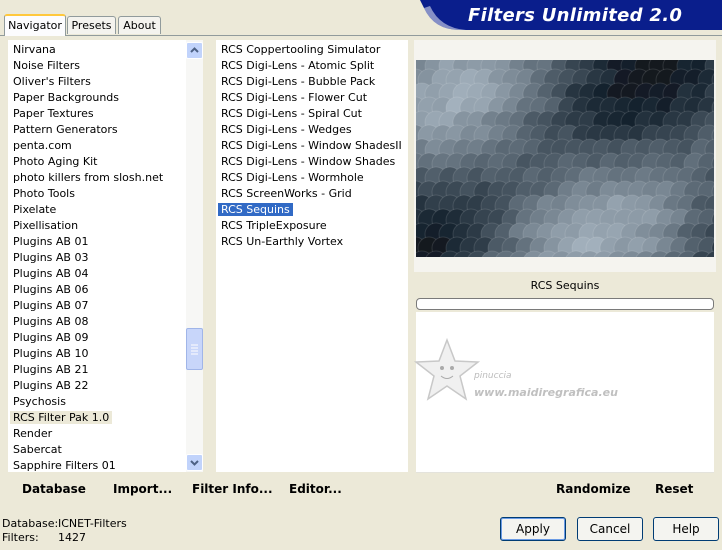  I want to click on filter-item: RCS Digi-Lens - Spiral Cut, so click(291, 114).